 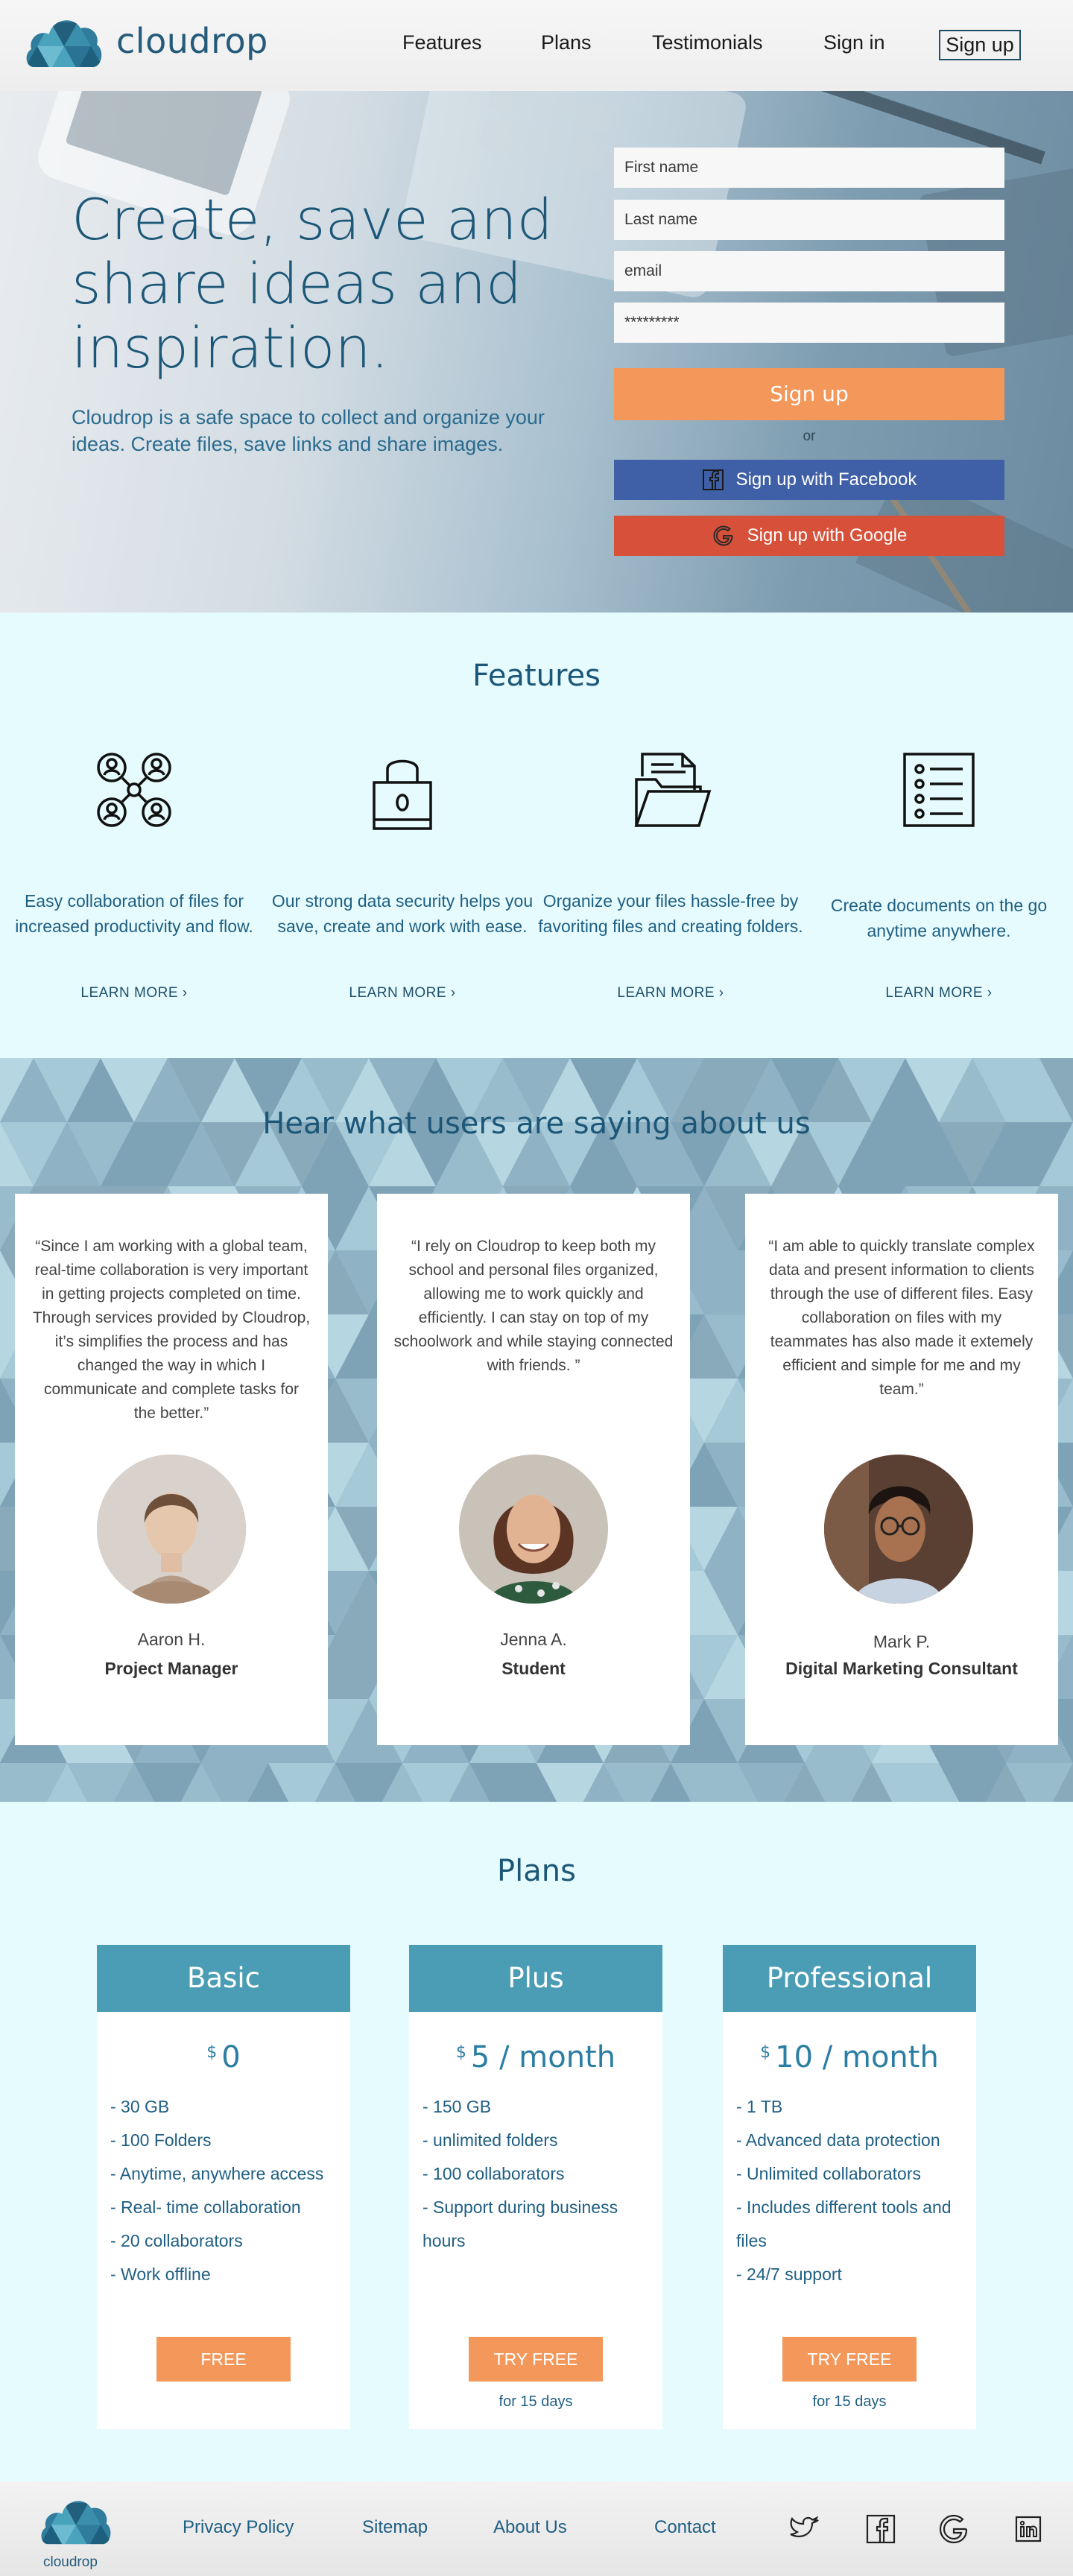 What do you see at coordinates (854, 42) in the screenshot?
I see `nav-link-sign-in: Sign in` at bounding box center [854, 42].